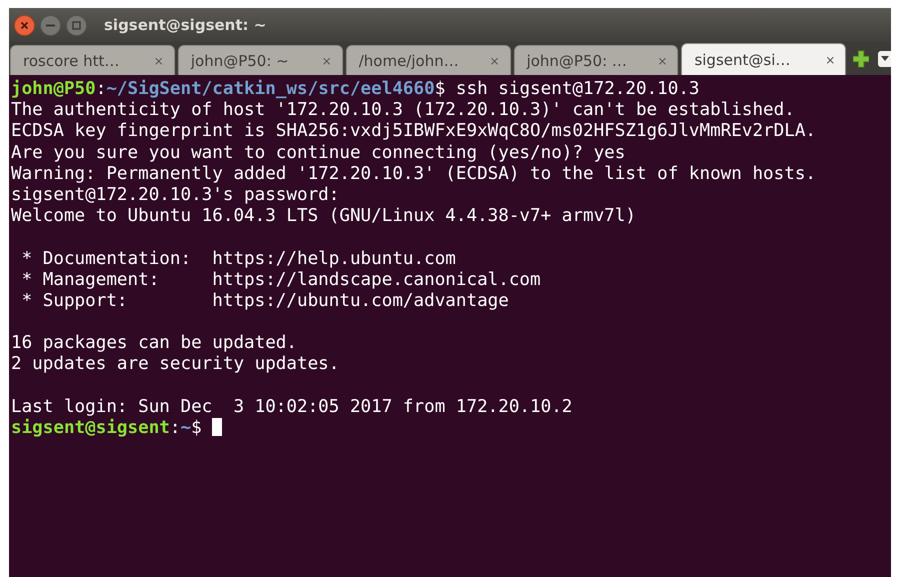 This screenshot has height=577, width=901. What do you see at coordinates (175, 365) in the screenshot?
I see `output-line: 2 updates are security updates.` at bounding box center [175, 365].